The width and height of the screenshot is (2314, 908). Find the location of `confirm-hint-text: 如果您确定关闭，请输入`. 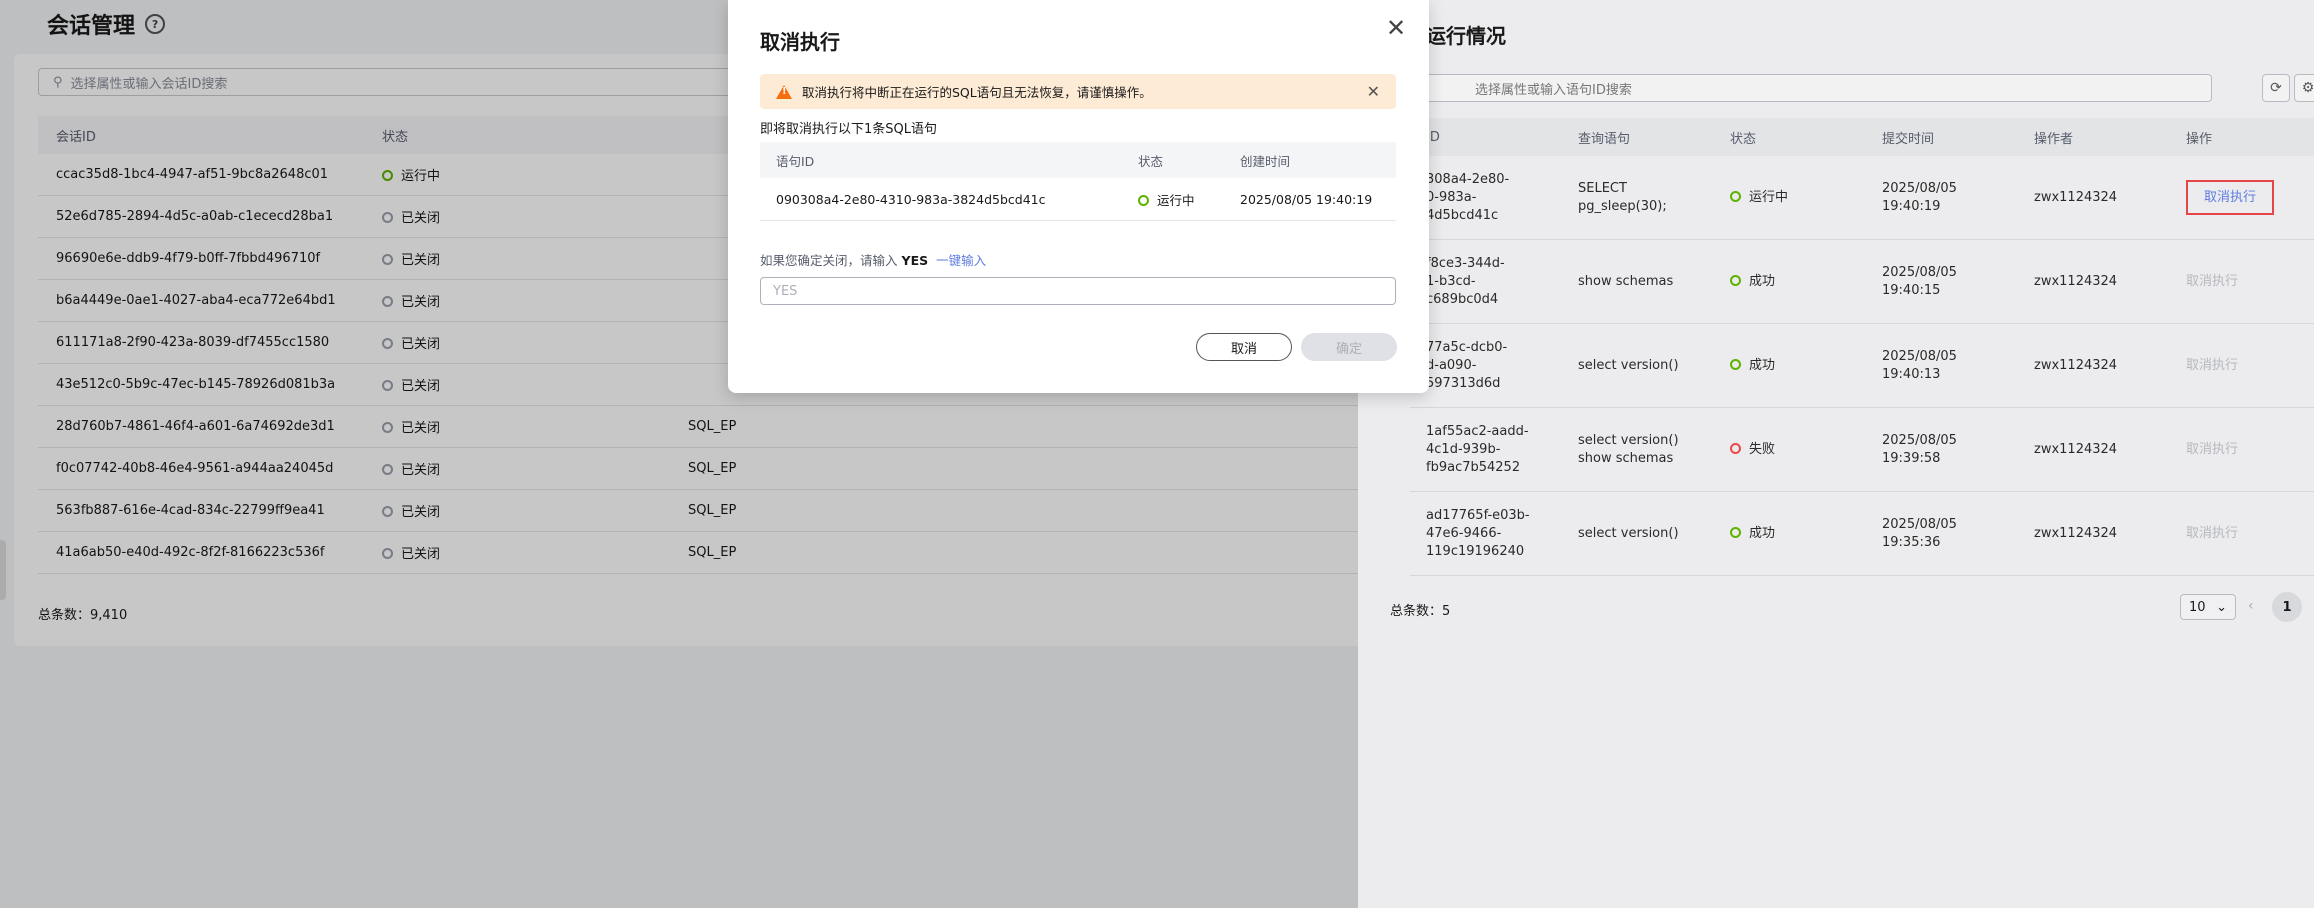

confirm-hint-text: 如果您确定关闭，请输入 is located at coordinates (829, 260).